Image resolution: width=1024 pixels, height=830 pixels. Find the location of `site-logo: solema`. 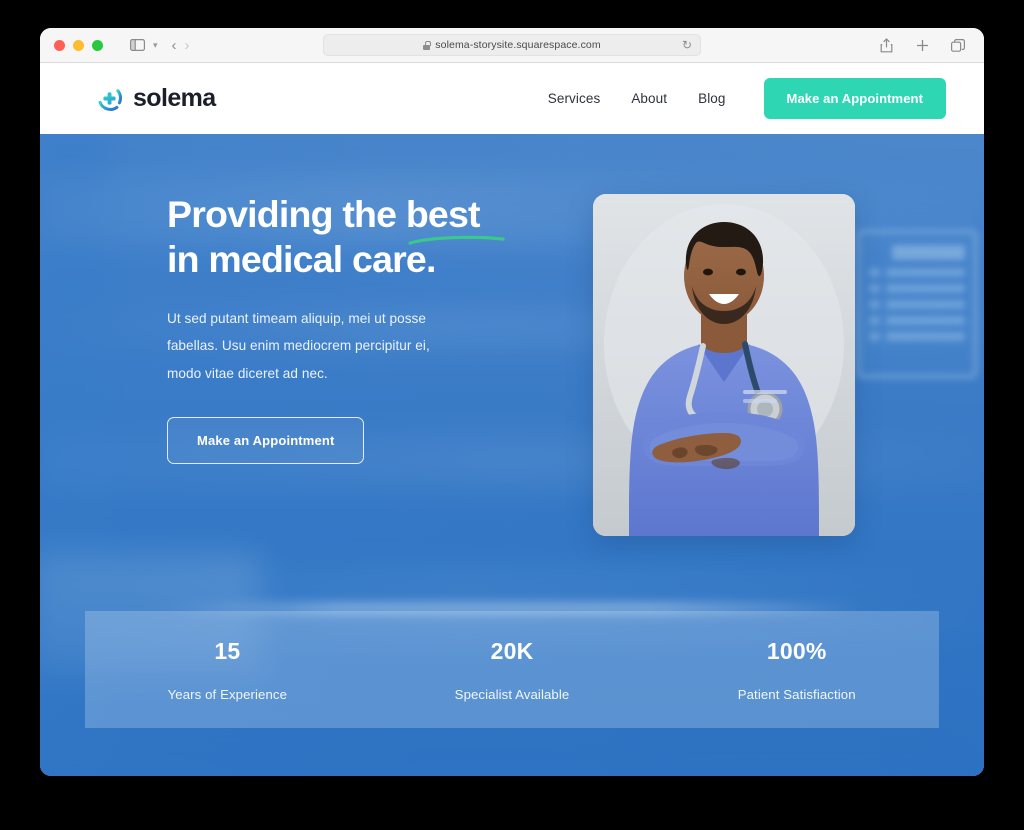

site-logo: solema is located at coordinates (155, 98).